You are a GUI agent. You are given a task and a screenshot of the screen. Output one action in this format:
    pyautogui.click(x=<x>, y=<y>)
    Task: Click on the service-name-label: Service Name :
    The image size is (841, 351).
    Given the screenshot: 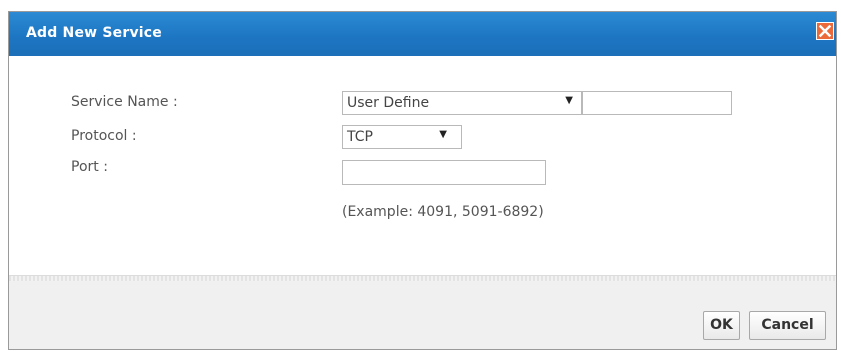 What is the action you would take?
    pyautogui.click(x=124, y=102)
    